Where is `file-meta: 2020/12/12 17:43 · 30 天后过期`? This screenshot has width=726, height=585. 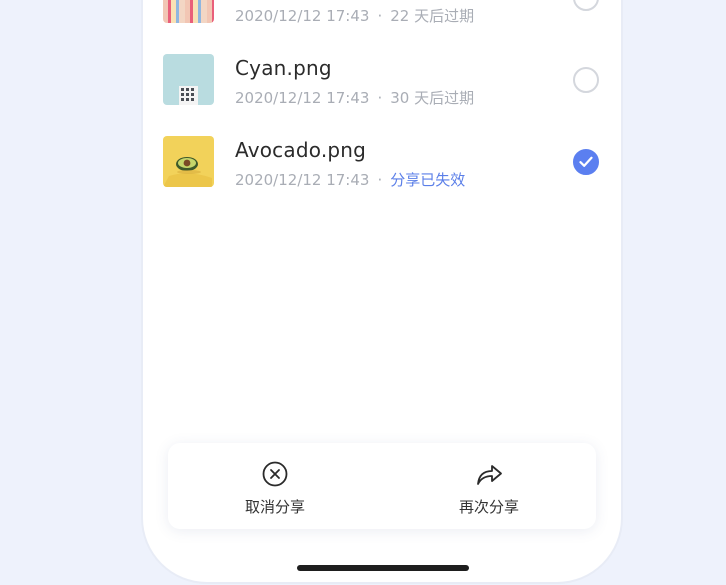 file-meta: 2020/12/12 17:43 · 30 天后过期 is located at coordinates (355, 98).